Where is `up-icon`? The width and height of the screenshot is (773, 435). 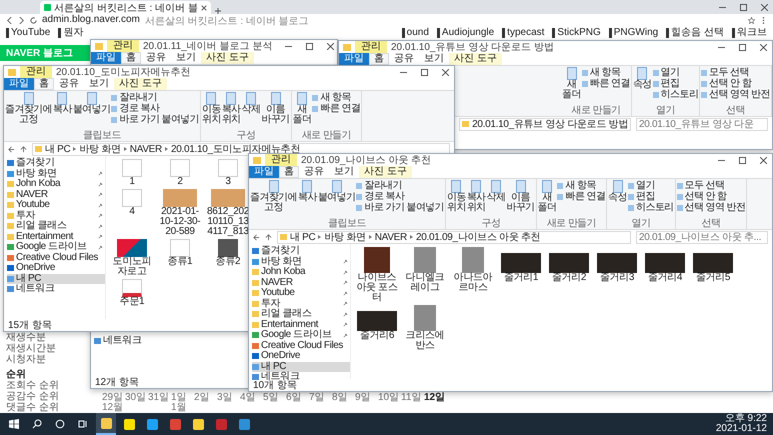 up-icon is located at coordinates (268, 237).